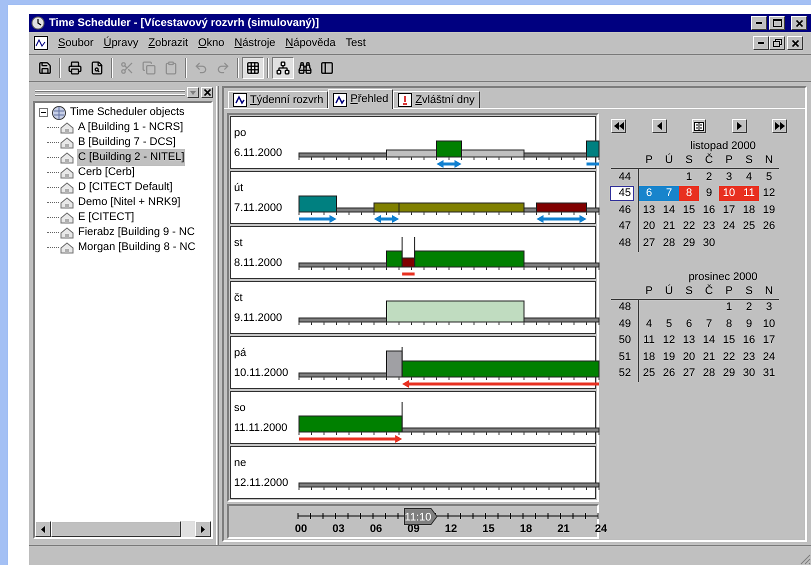 Image resolution: width=811 pixels, height=565 pixels. I want to click on menu-item: Test, so click(355, 43).